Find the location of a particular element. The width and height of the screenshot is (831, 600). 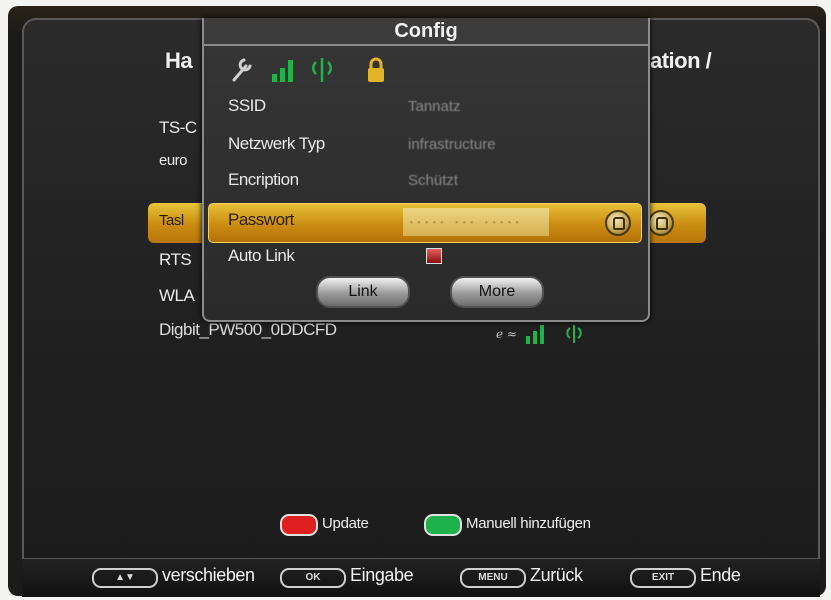

background-title-left: Ha is located at coordinates (179, 60).